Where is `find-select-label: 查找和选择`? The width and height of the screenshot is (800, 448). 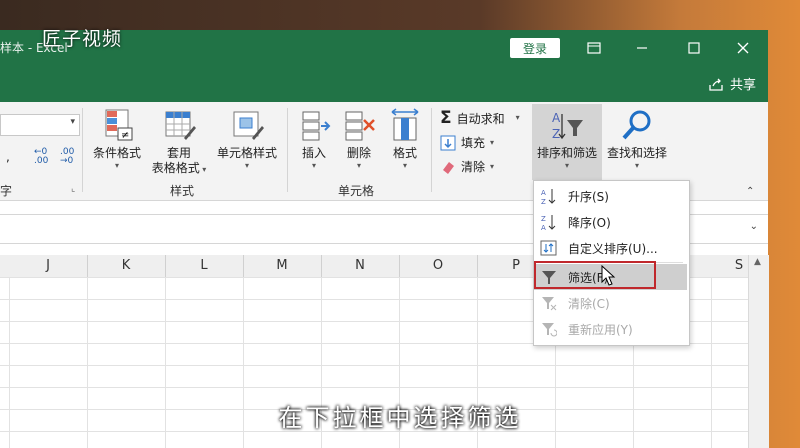 find-select-label: 查找和选择 is located at coordinates (636, 153).